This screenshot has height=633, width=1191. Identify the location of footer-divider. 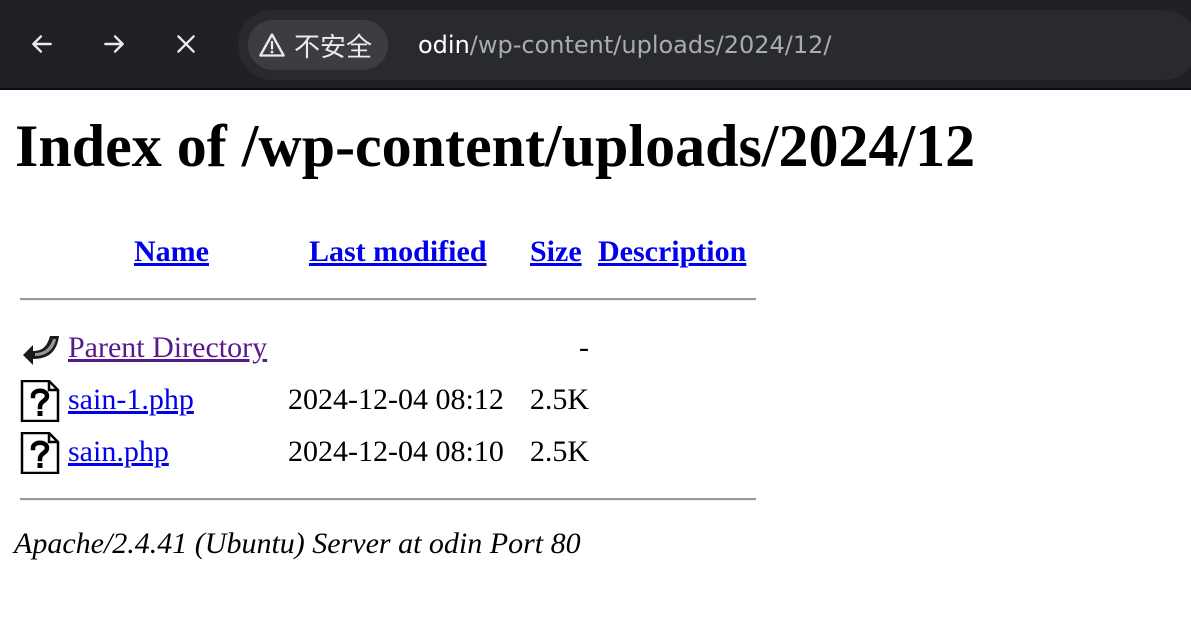
(388, 499).